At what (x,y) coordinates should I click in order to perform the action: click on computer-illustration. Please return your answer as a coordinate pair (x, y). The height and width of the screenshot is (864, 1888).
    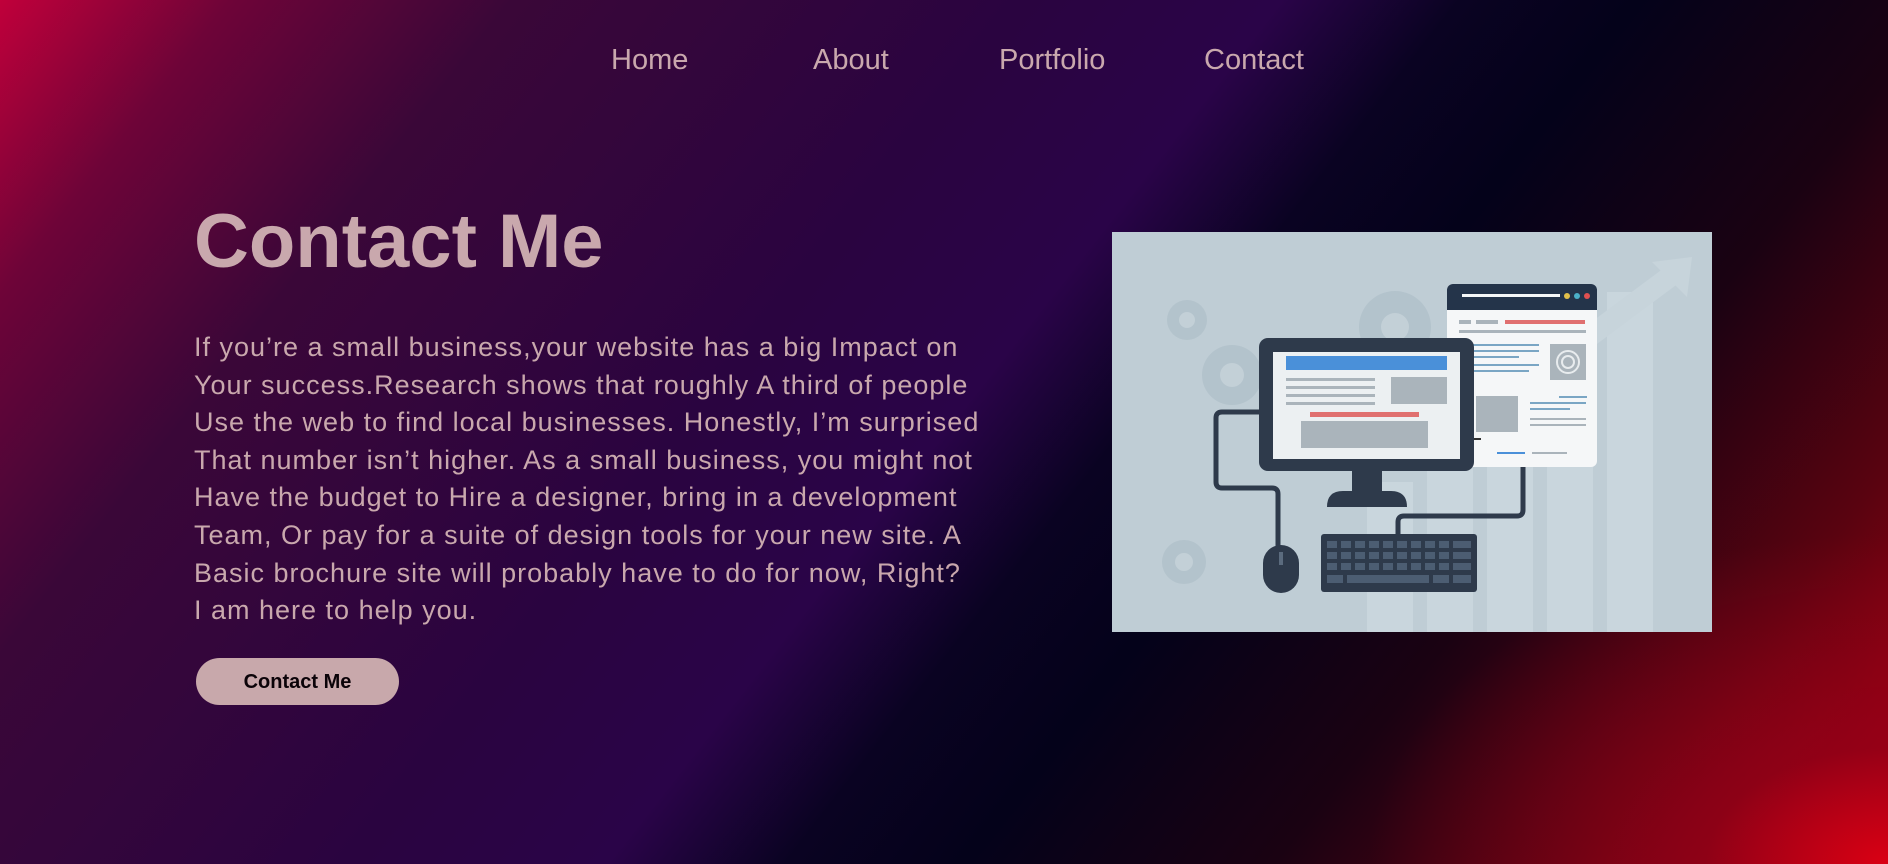
    Looking at the image, I should click on (1412, 432).